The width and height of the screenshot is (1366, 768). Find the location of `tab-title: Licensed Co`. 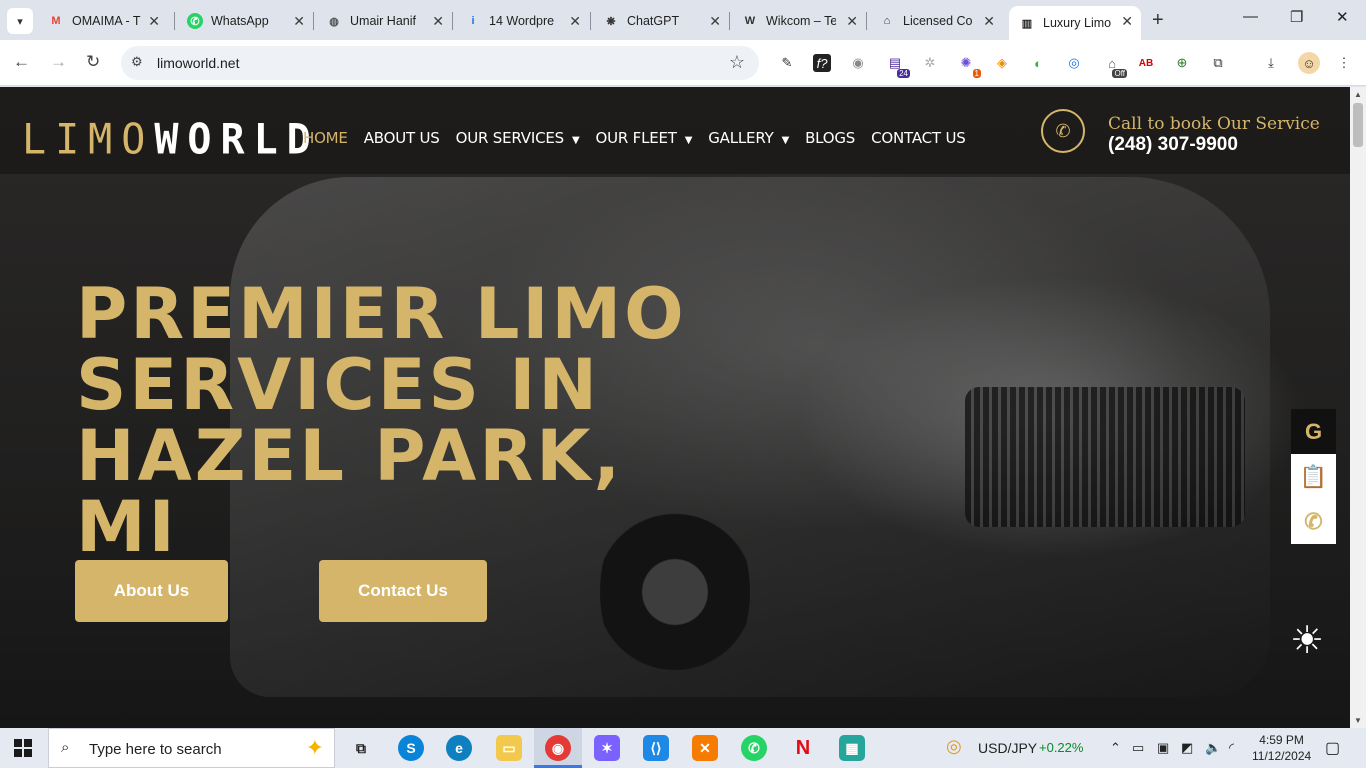

tab-title: Licensed Co is located at coordinates (938, 21).